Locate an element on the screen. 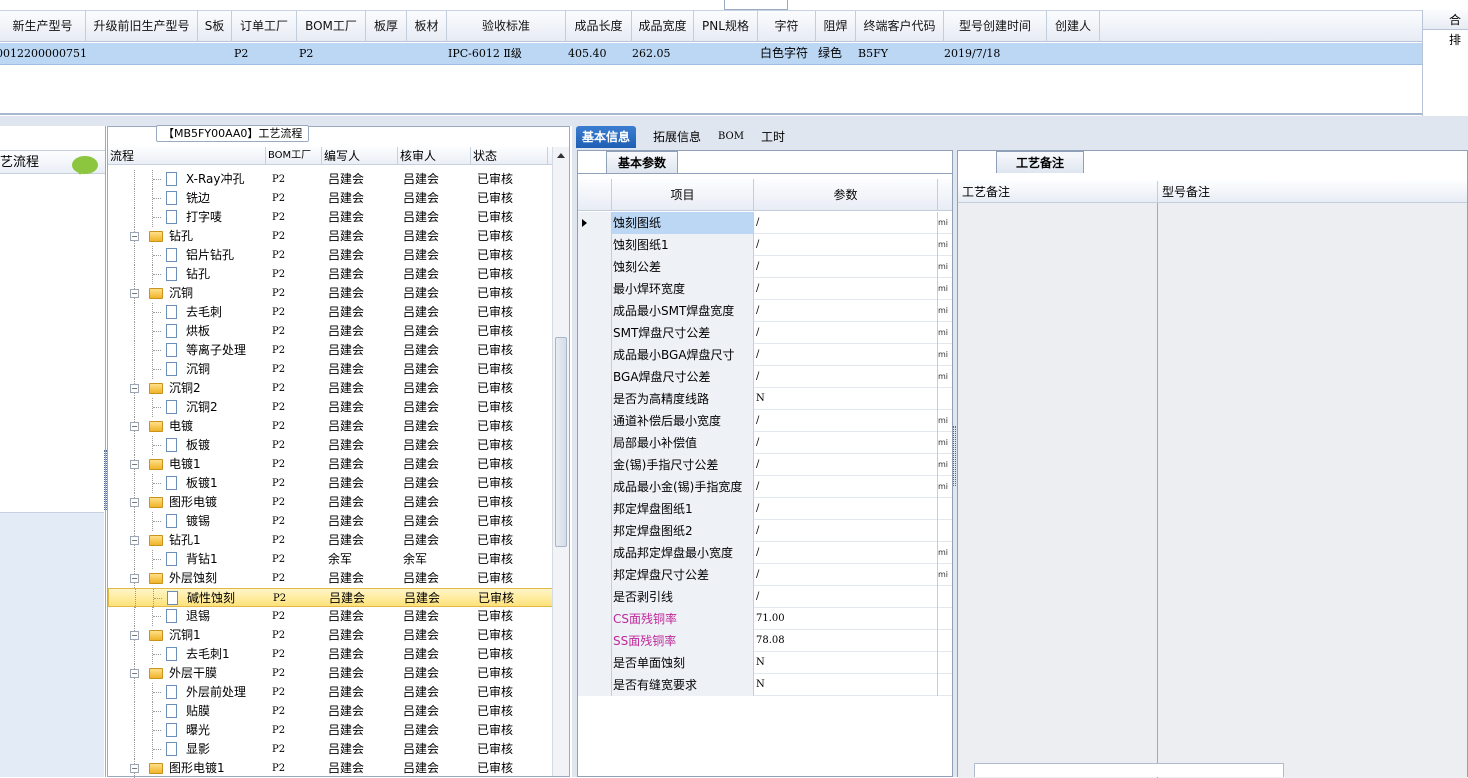 This screenshot has height=778, width=1468. top-collapse-tab is located at coordinates (756, 5).